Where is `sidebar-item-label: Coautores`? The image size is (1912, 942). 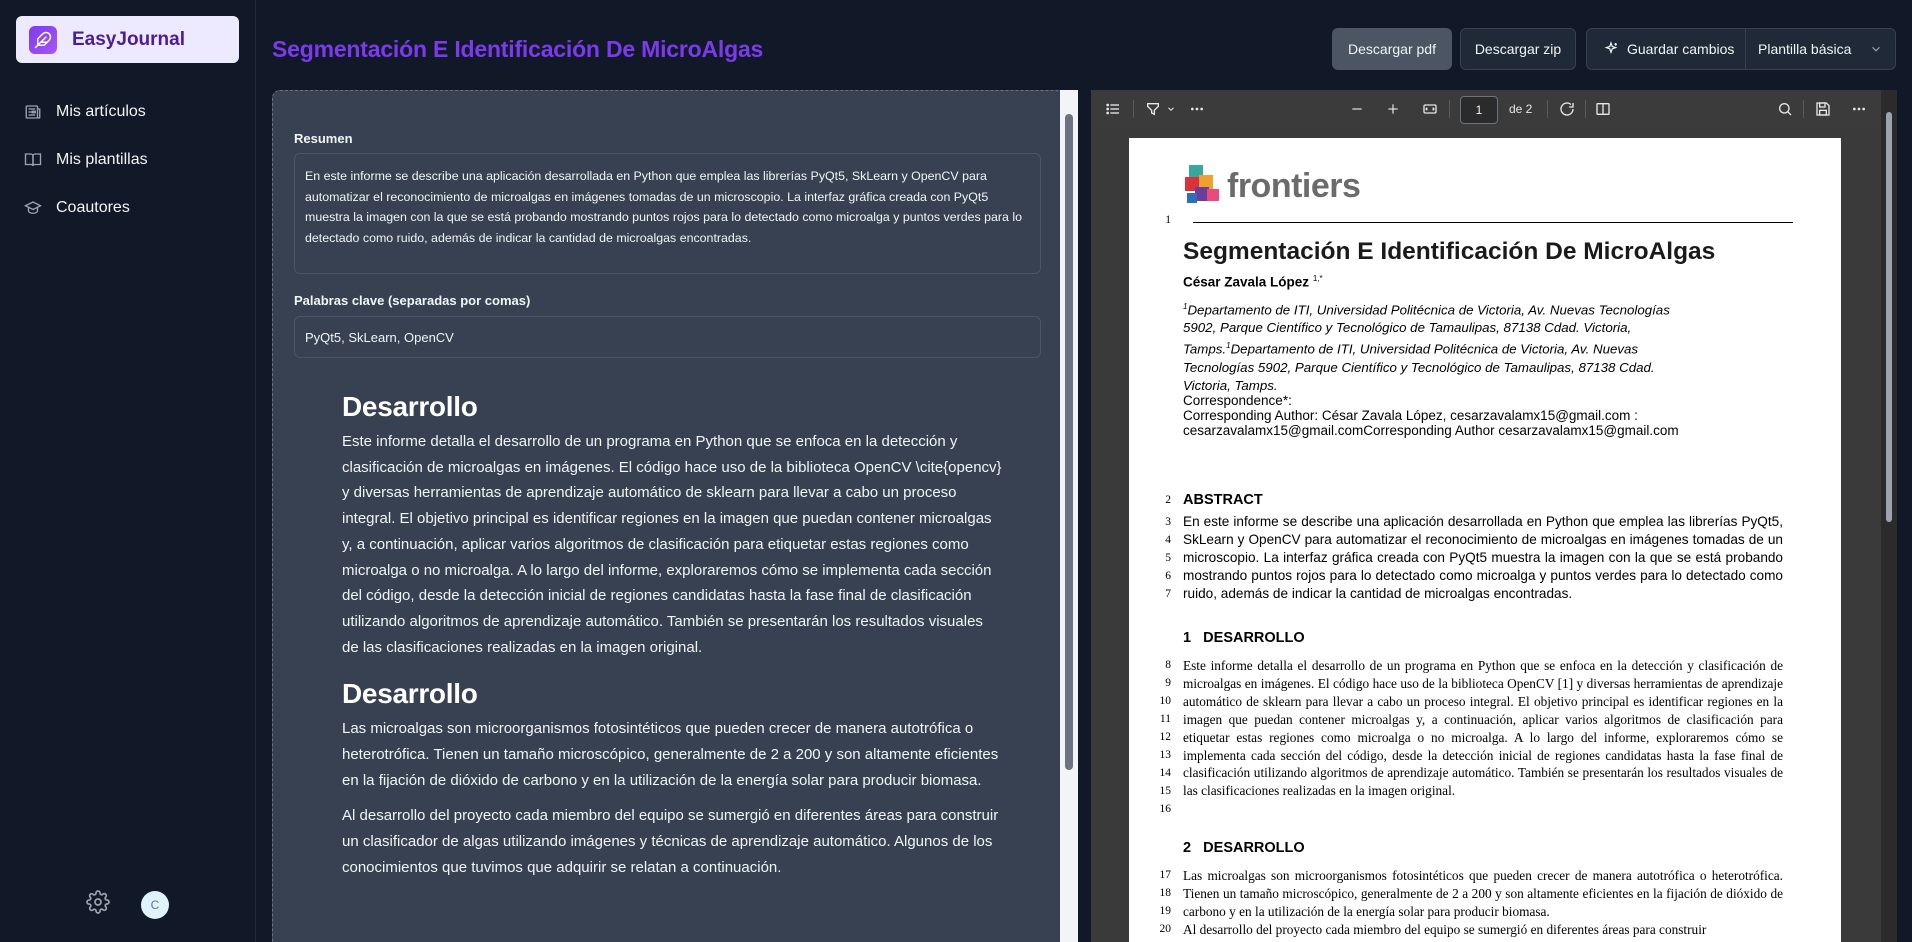 sidebar-item-label: Coautores is located at coordinates (93, 207).